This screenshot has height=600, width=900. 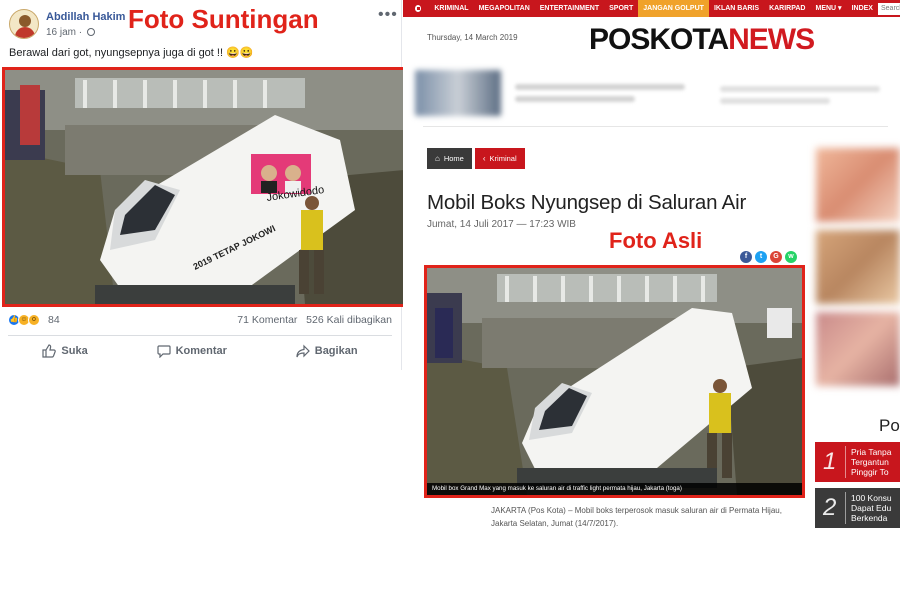 What do you see at coordinates (49, 351) in the screenshot?
I see `thumbs-up-icon` at bounding box center [49, 351].